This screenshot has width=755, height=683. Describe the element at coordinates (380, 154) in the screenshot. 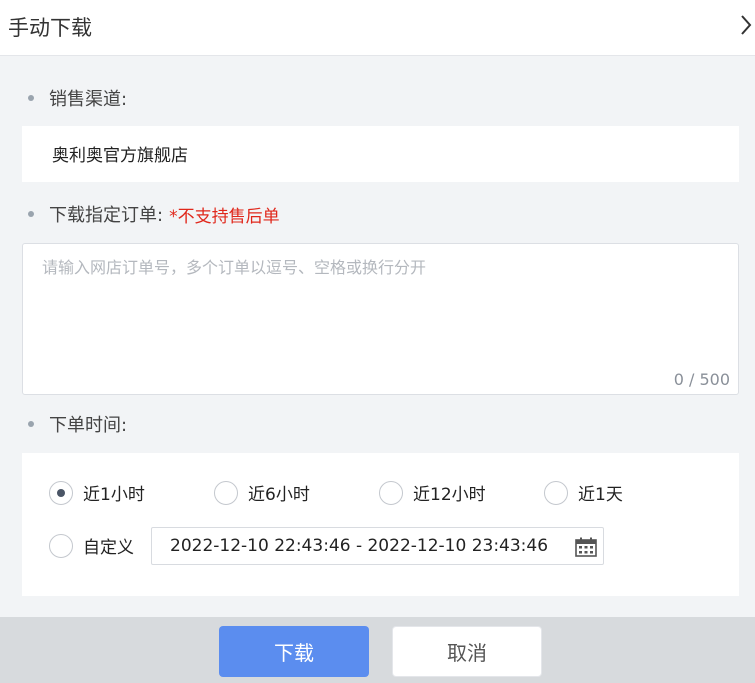

I see `channel-box: 奥利奥官方旗舰店` at that location.